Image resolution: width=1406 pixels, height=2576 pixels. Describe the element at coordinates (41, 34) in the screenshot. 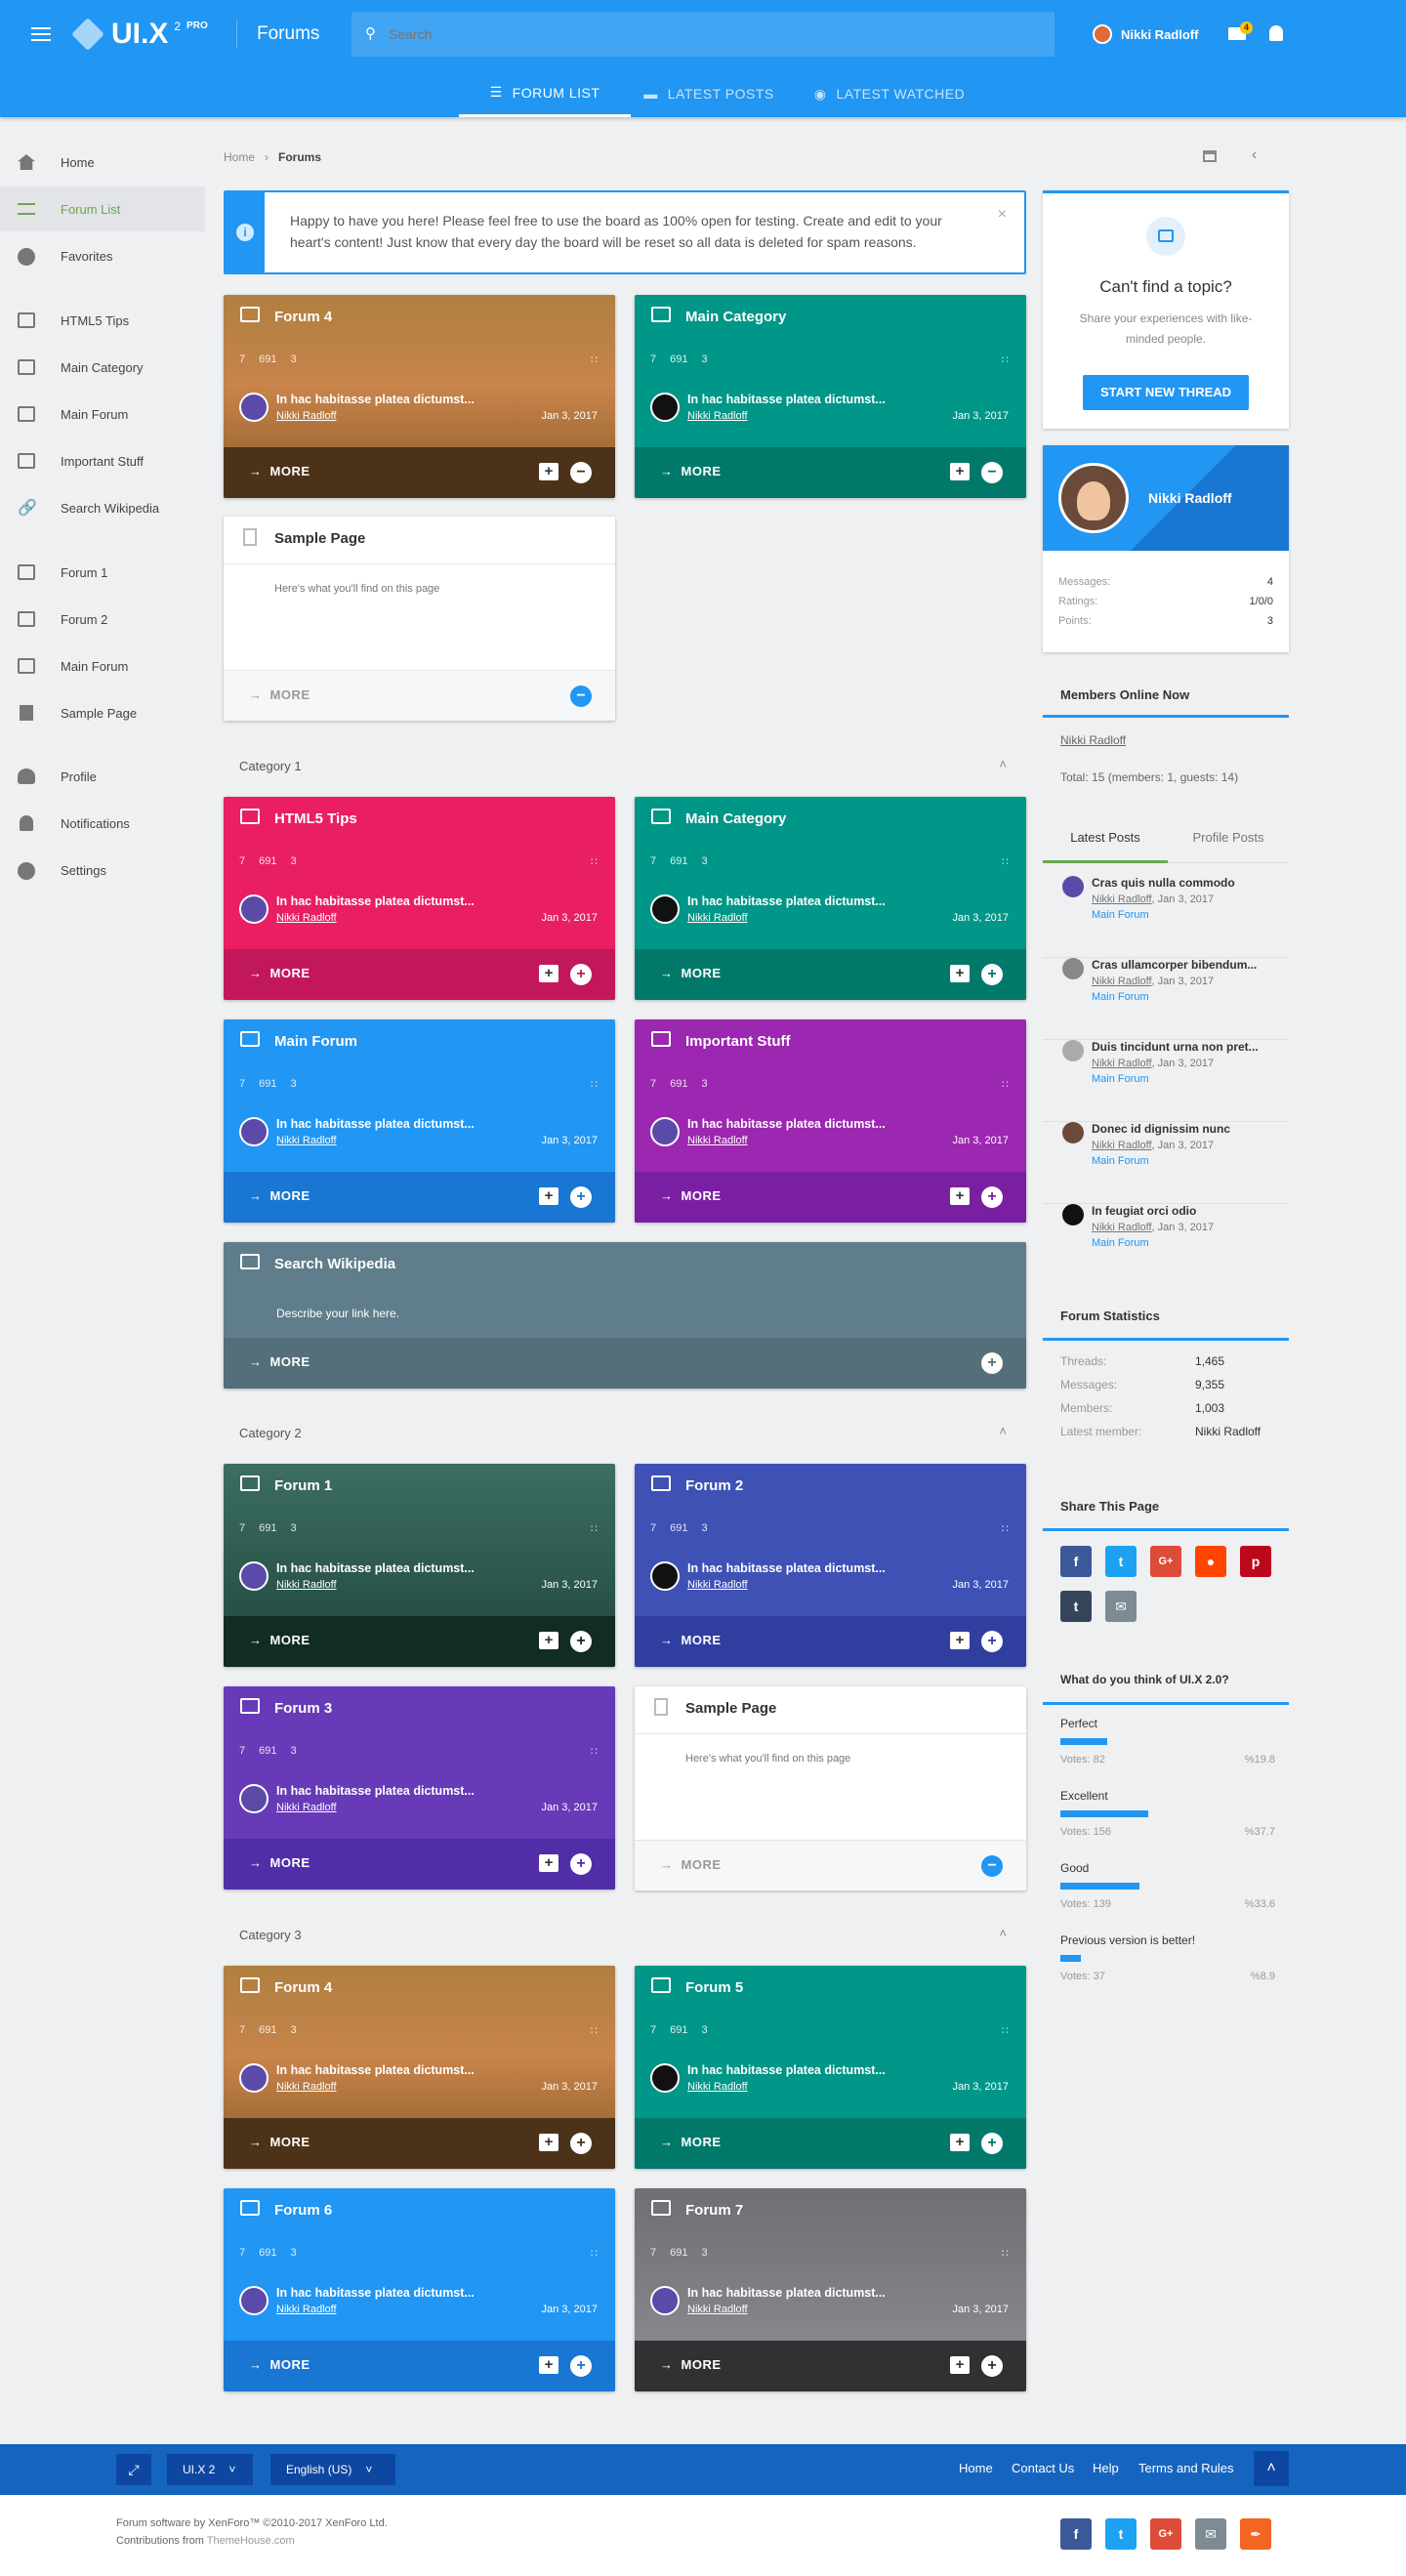

I see `menu-icon` at that location.